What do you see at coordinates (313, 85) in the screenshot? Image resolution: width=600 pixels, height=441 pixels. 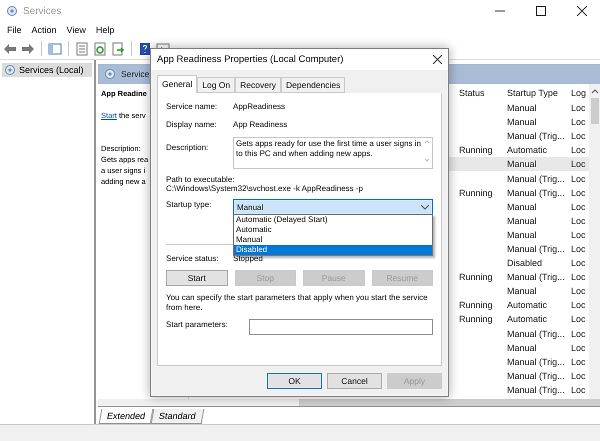 I see `dialog-tab: Dependencies` at bounding box center [313, 85].